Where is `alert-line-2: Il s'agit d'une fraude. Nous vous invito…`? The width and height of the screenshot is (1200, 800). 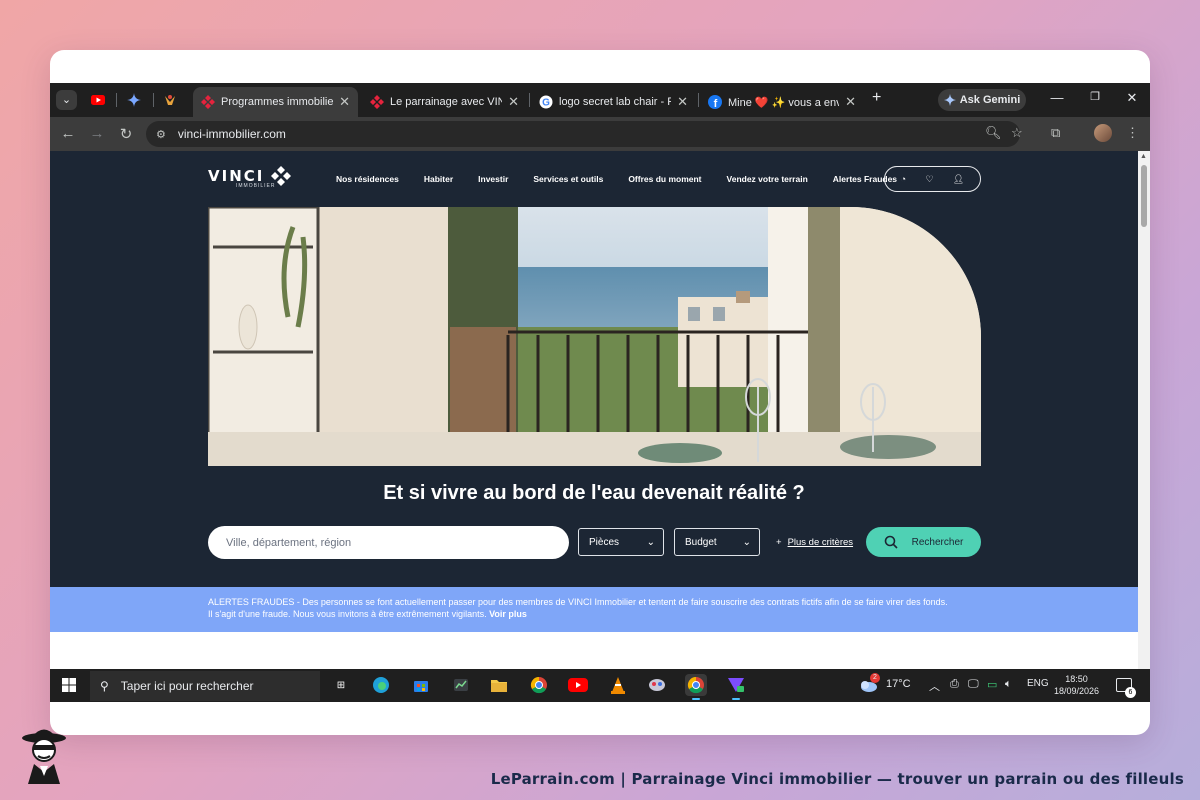 alert-line-2: Il s'agit d'une fraude. Nous vous invito… is located at coordinates (347, 614).